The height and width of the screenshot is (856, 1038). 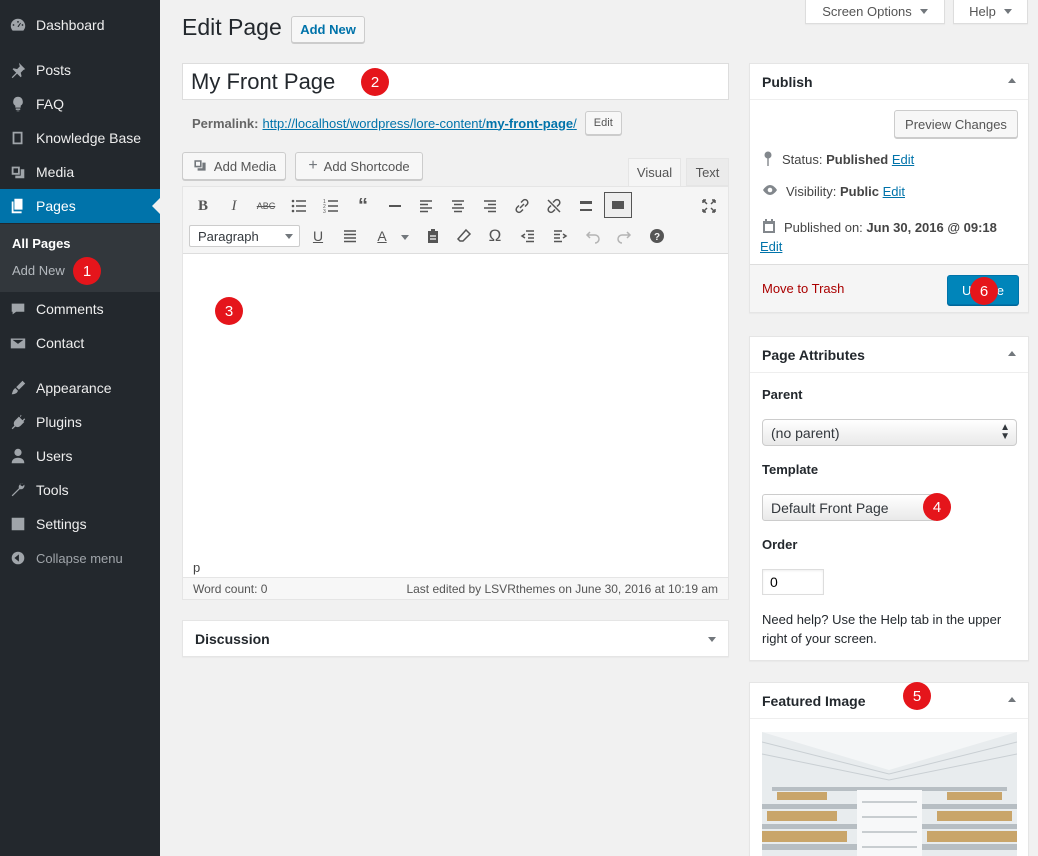 What do you see at coordinates (80, 138) in the screenshot?
I see `menu-item-knowledge-base: Knowledge Base` at bounding box center [80, 138].